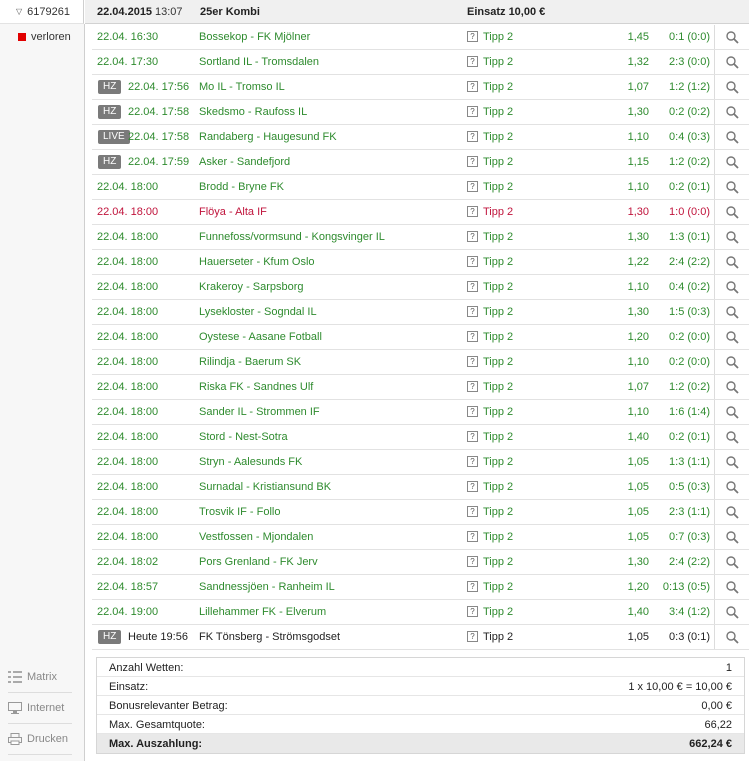 The image size is (749, 761). Describe the element at coordinates (159, 112) in the screenshot. I see `bet-time: 22.04. 17:58` at that location.